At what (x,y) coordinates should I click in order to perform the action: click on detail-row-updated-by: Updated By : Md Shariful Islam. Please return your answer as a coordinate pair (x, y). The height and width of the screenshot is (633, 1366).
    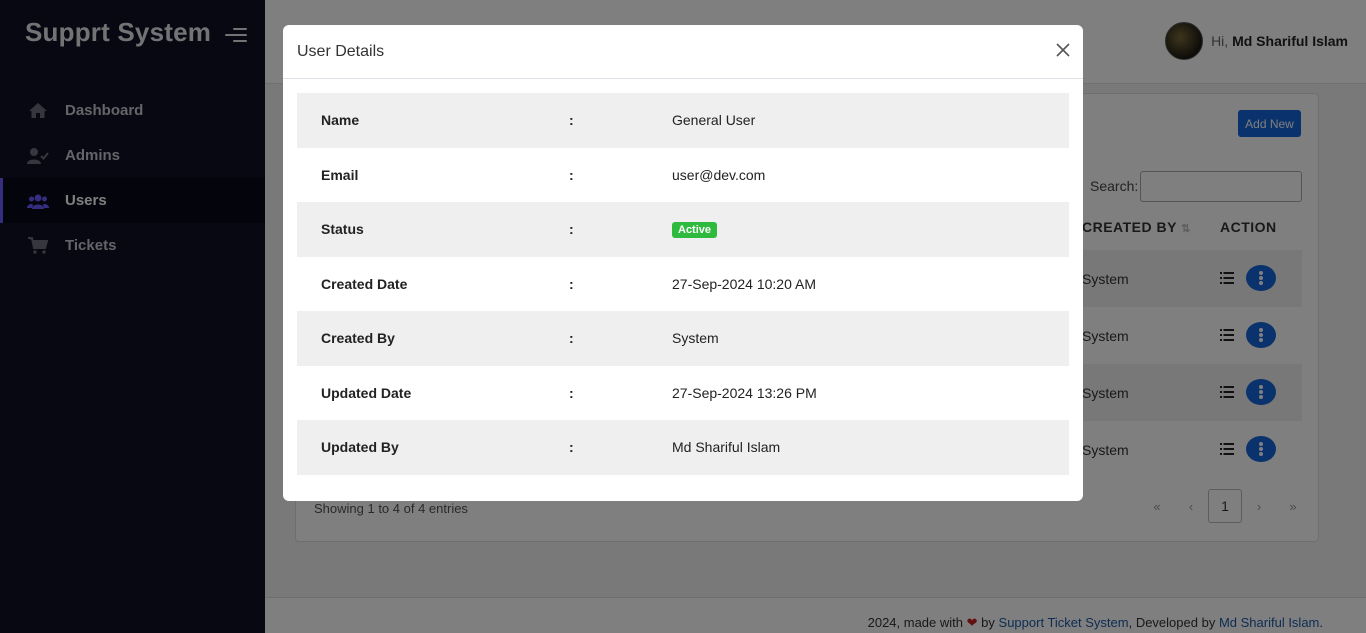
    Looking at the image, I should click on (683, 447).